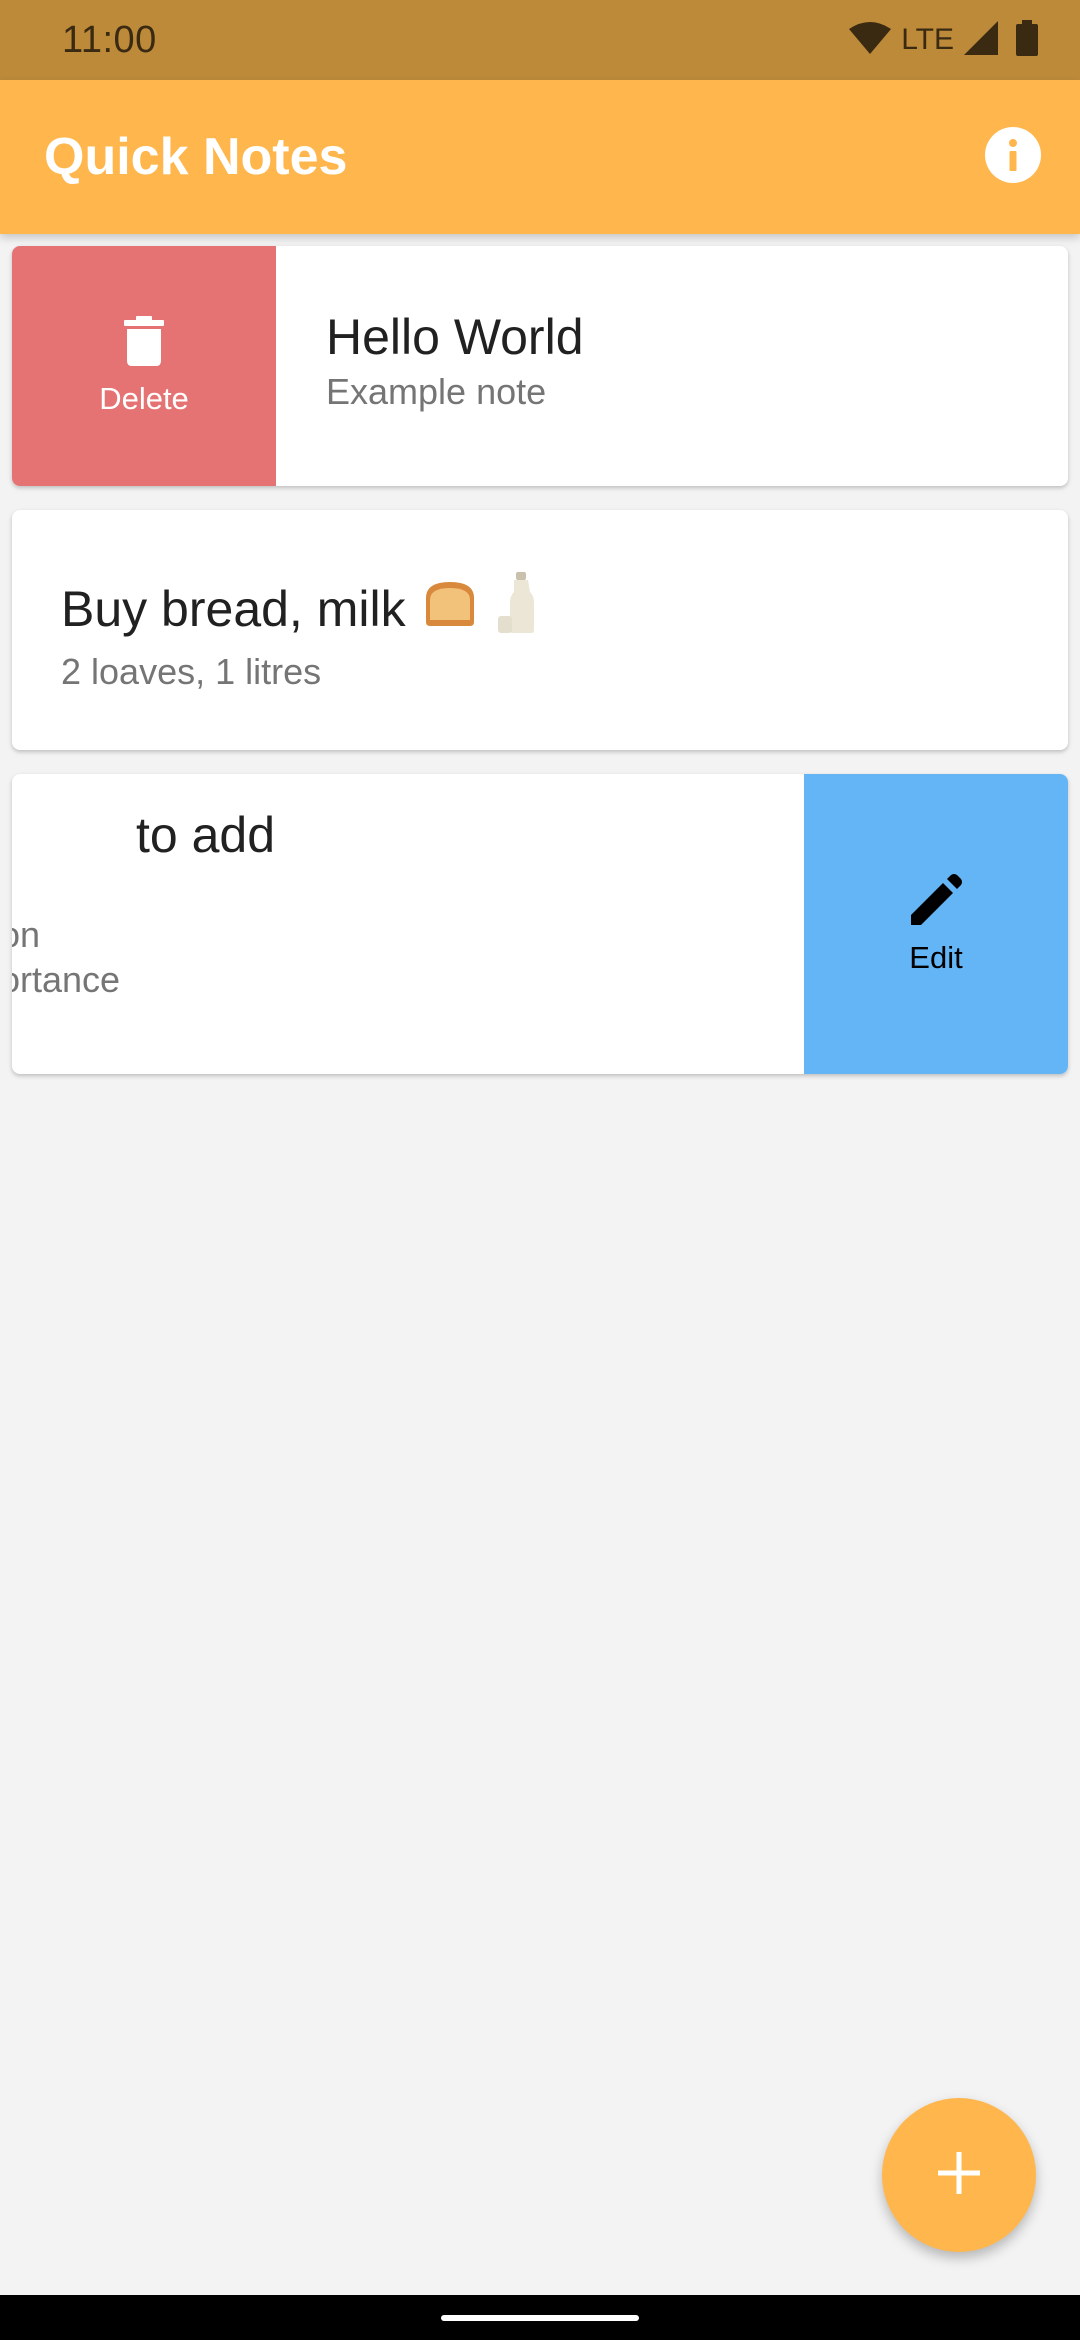  I want to click on app-bar: Quick Notes, so click(540, 157).